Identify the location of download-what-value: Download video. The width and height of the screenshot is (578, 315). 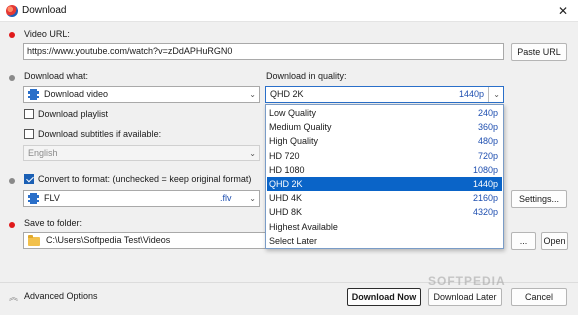
(76, 94).